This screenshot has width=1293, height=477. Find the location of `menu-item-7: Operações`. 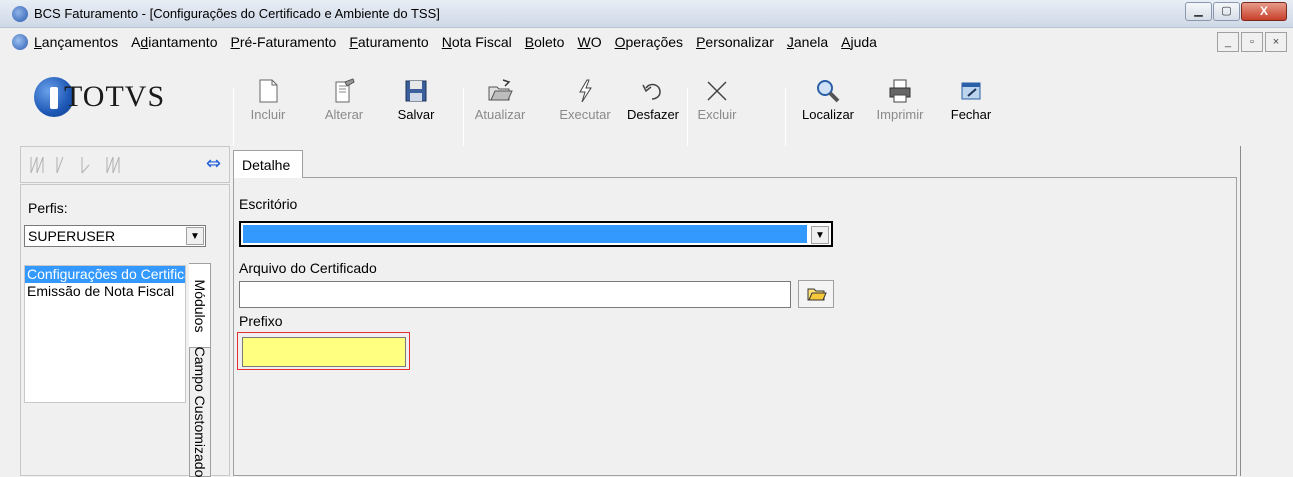

menu-item-7: Operações is located at coordinates (649, 42).